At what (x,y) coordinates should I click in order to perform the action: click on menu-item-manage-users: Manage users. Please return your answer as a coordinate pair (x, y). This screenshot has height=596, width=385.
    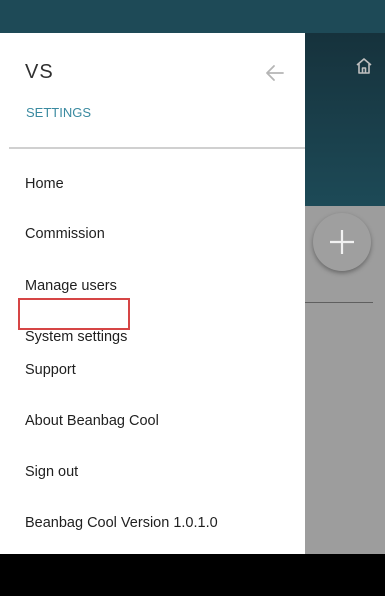
    Looking at the image, I should click on (71, 286).